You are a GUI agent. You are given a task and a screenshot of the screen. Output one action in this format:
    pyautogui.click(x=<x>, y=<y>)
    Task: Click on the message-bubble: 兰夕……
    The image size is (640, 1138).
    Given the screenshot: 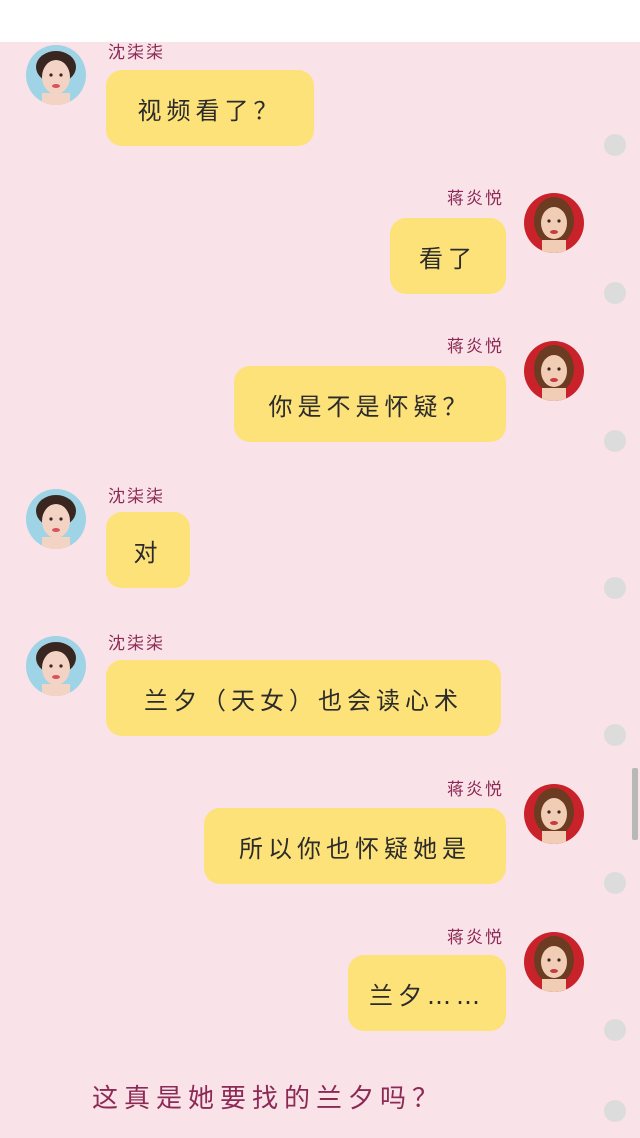 What is the action you would take?
    pyautogui.click(x=427, y=993)
    